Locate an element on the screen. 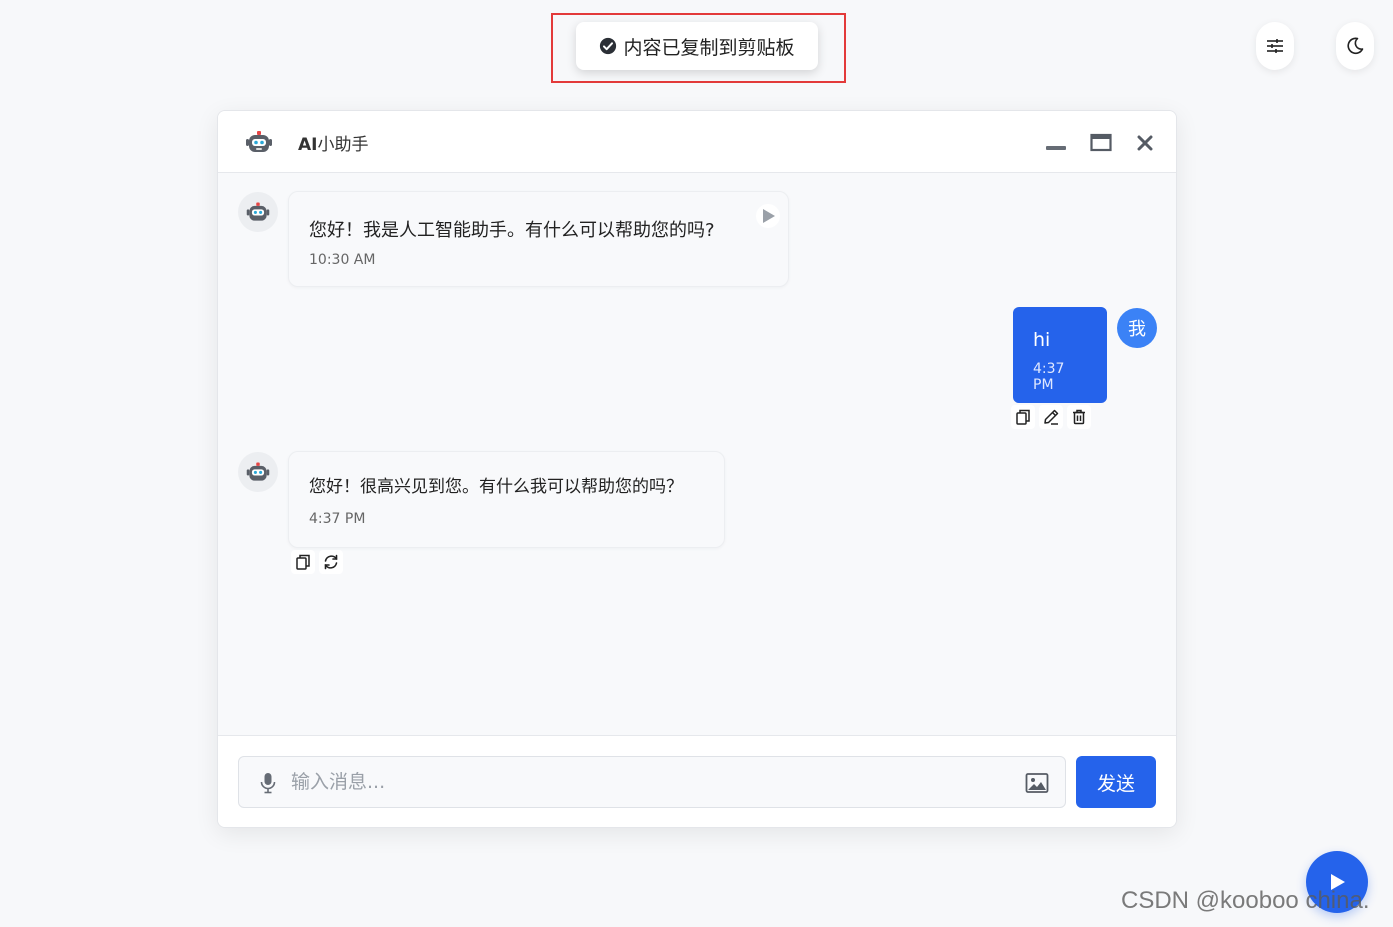  chat-header: AI小助手 is located at coordinates (697, 142).